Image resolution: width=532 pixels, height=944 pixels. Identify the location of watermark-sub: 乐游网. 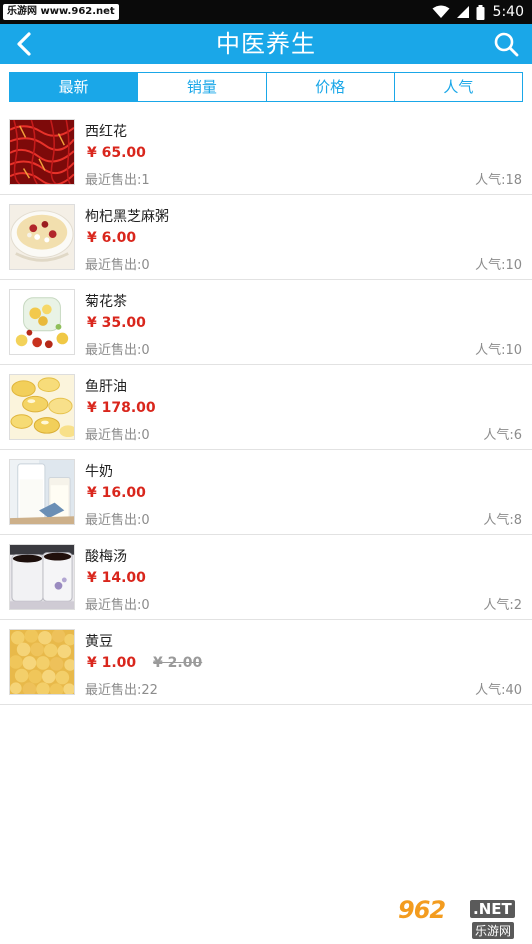
(493, 930).